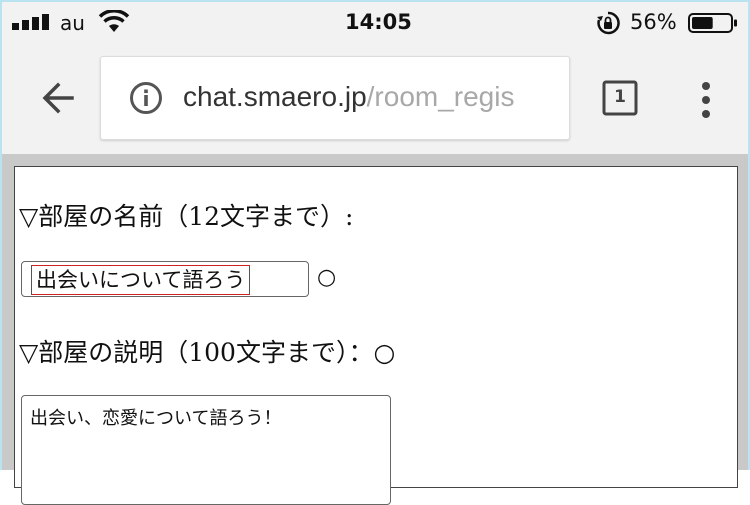 The width and height of the screenshot is (750, 505). Describe the element at coordinates (58, 98) in the screenshot. I see `back-arrow-icon` at that location.